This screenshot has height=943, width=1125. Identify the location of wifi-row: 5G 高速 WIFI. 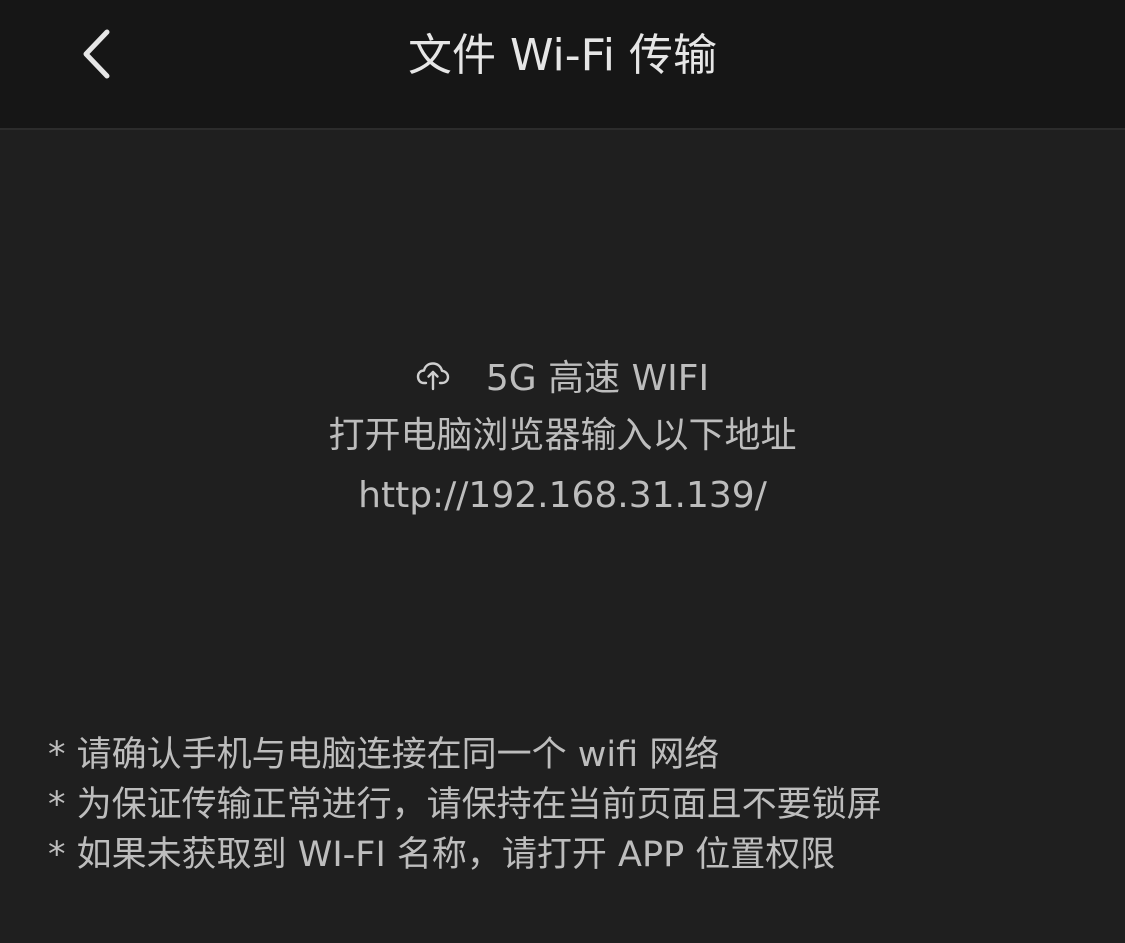
(562, 375).